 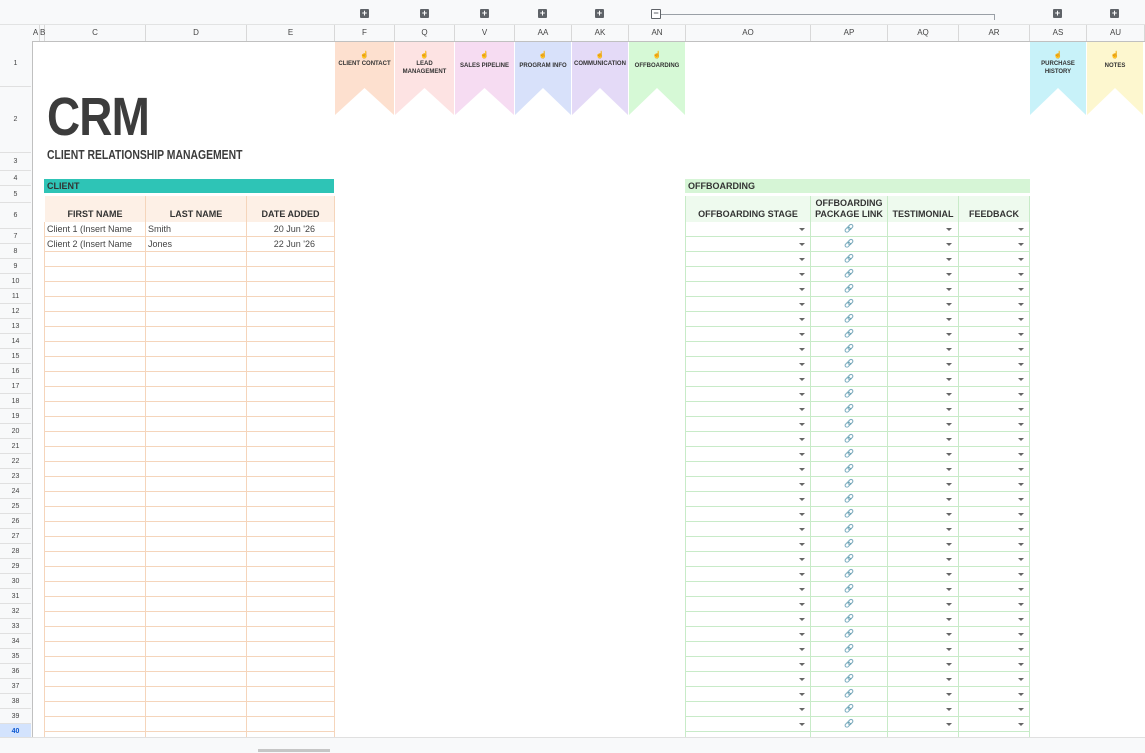 I want to click on row-header: 3, so click(x=15, y=162).